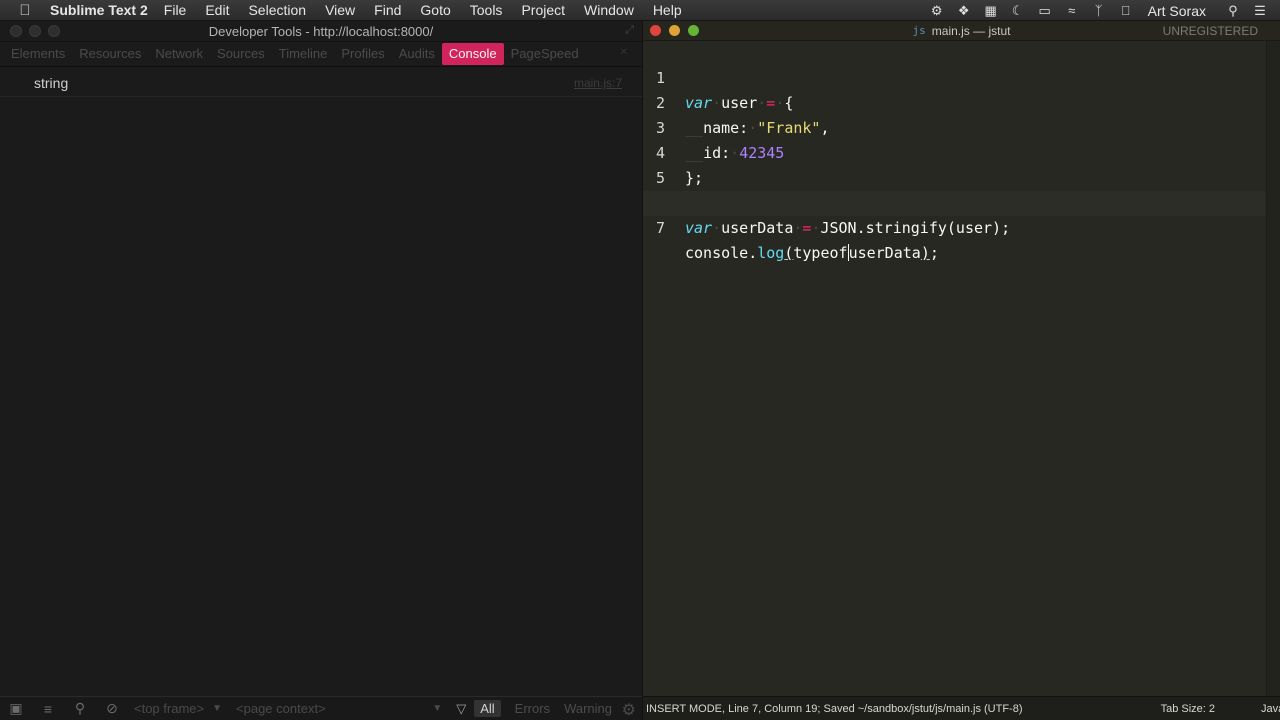 The height and width of the screenshot is (720, 1280). I want to click on code-line: 4 };, so click(954, 151).